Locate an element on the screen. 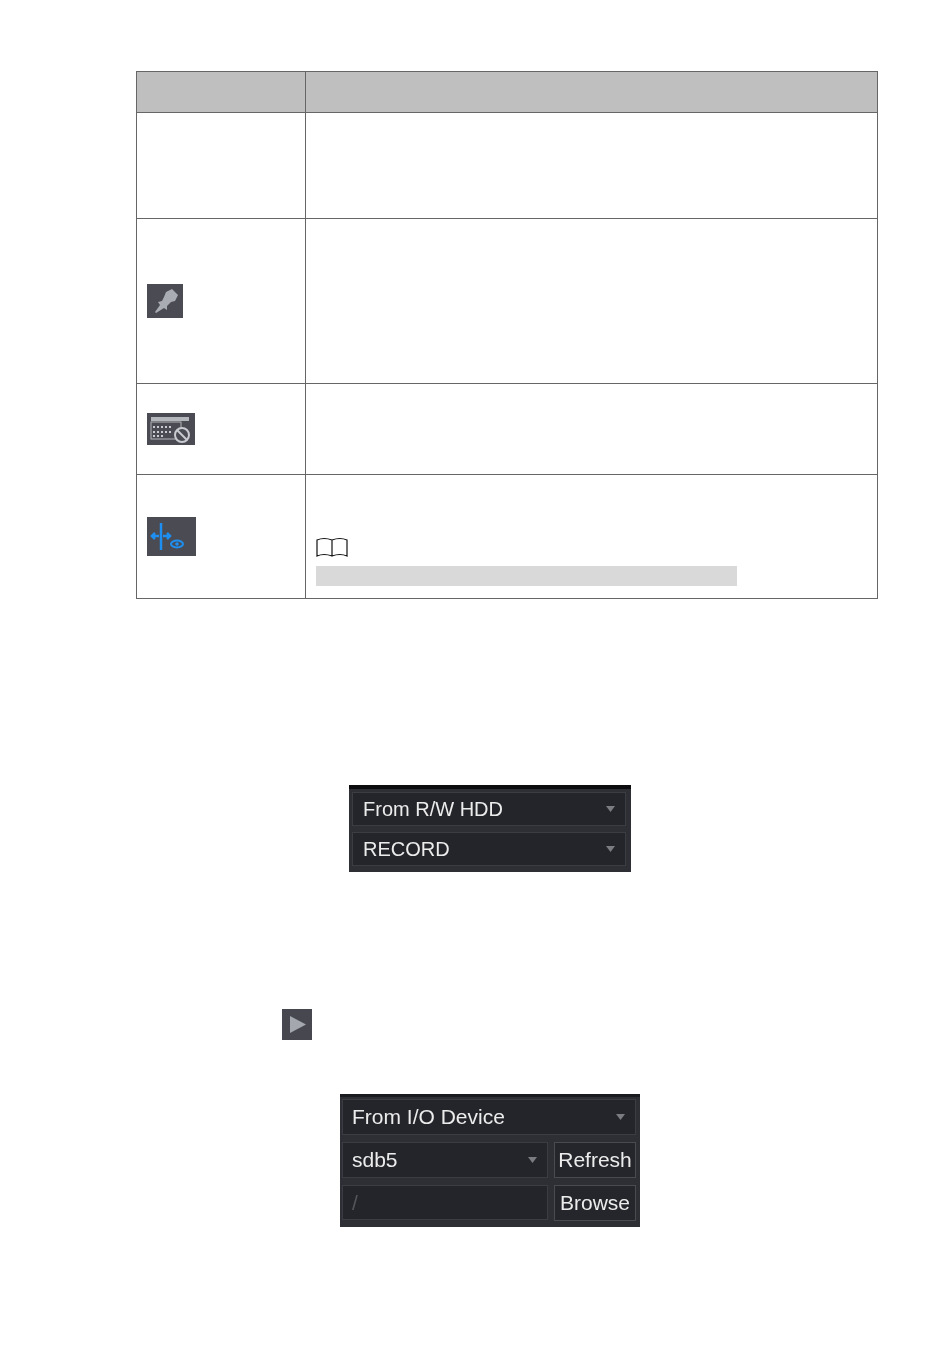 The image size is (950, 1359). calendar-blocked-icon is located at coordinates (171, 429).